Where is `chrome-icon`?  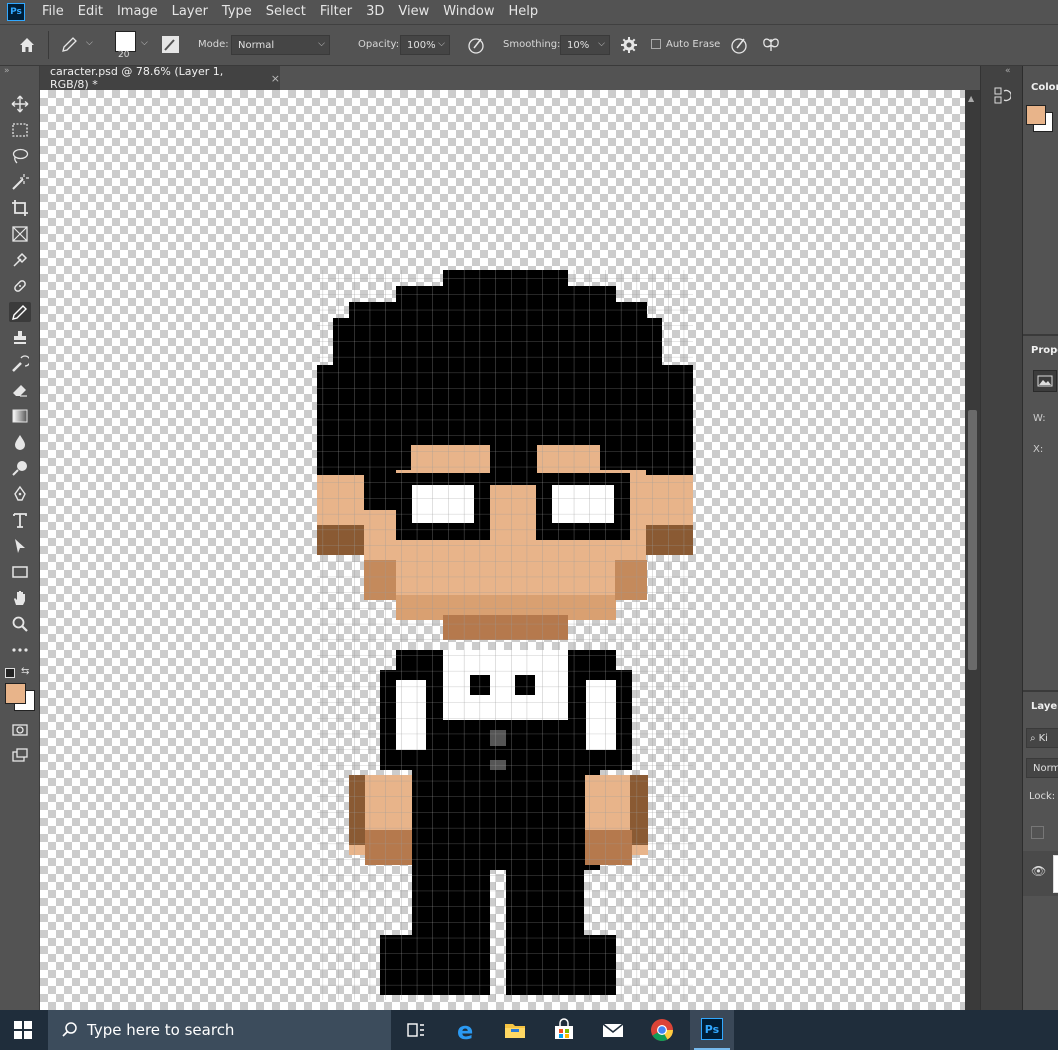
chrome-icon is located at coordinates (662, 1030).